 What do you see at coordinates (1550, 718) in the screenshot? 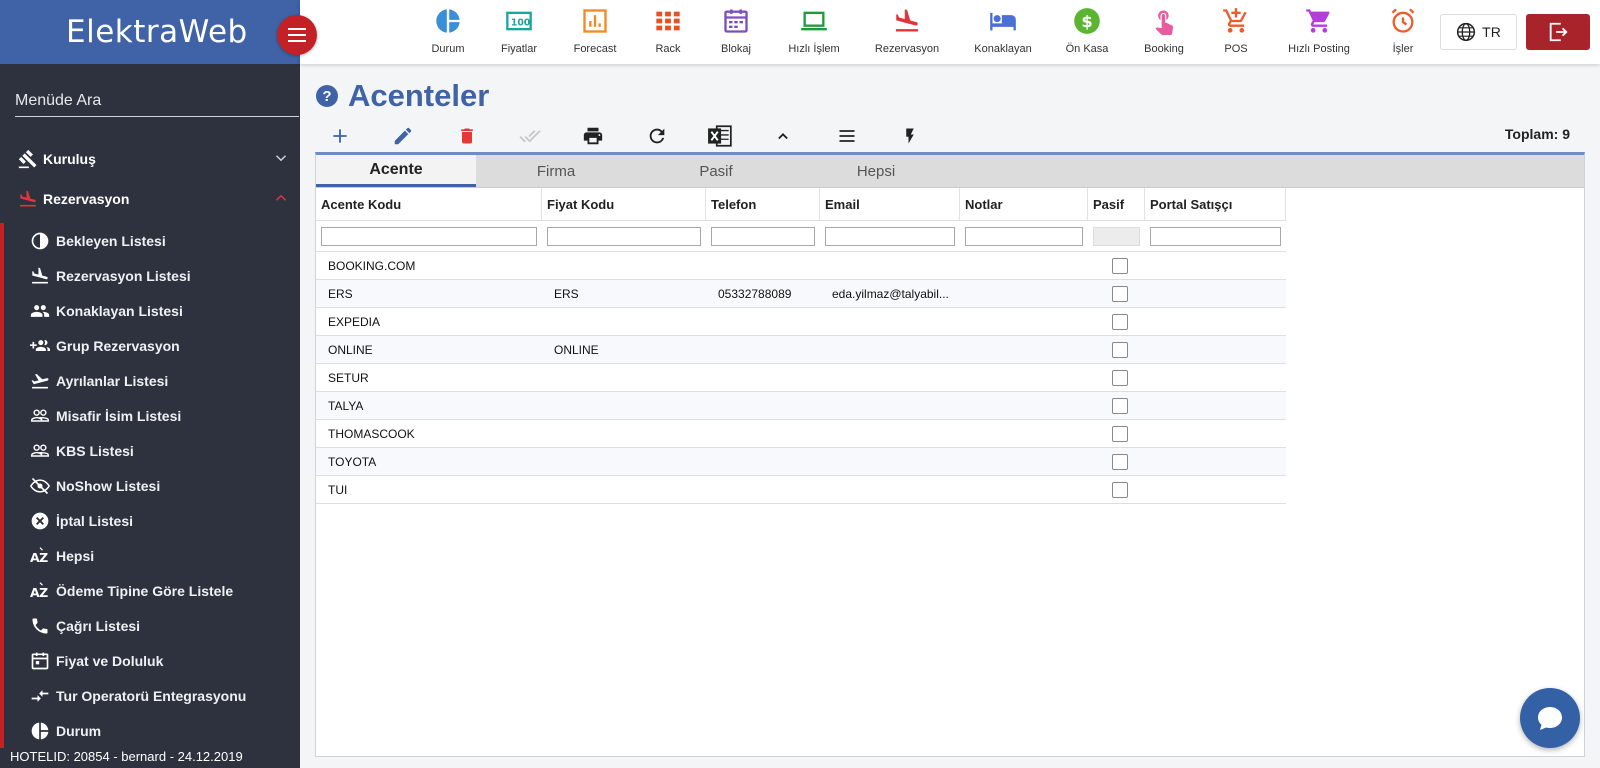
I see `chat-button` at bounding box center [1550, 718].